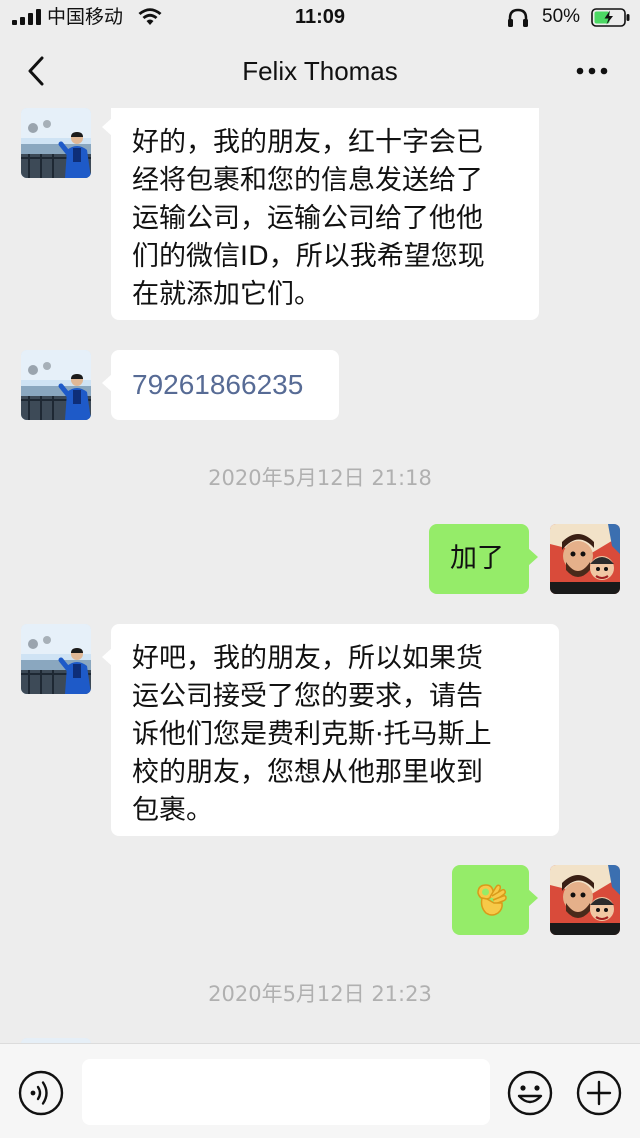  What do you see at coordinates (320, 17) in the screenshot?
I see `status-bar: 中国移动 11:09 50%` at bounding box center [320, 17].